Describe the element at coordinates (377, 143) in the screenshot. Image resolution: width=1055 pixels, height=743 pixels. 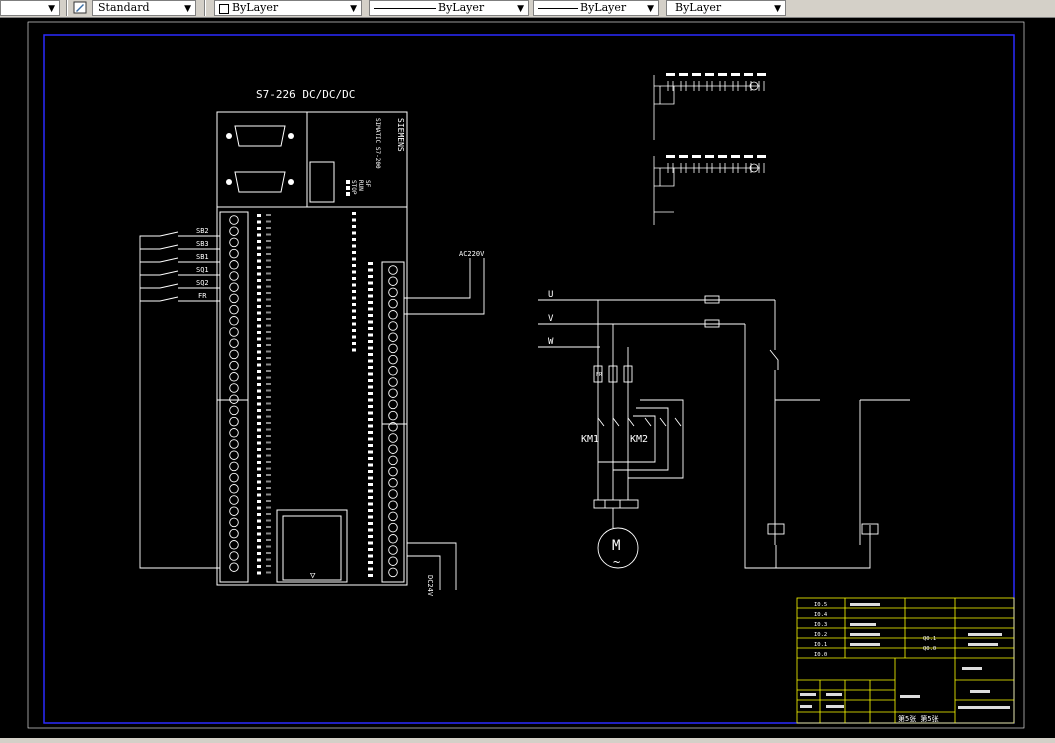
I see `plc-model: SIMATIC S7-200` at that location.